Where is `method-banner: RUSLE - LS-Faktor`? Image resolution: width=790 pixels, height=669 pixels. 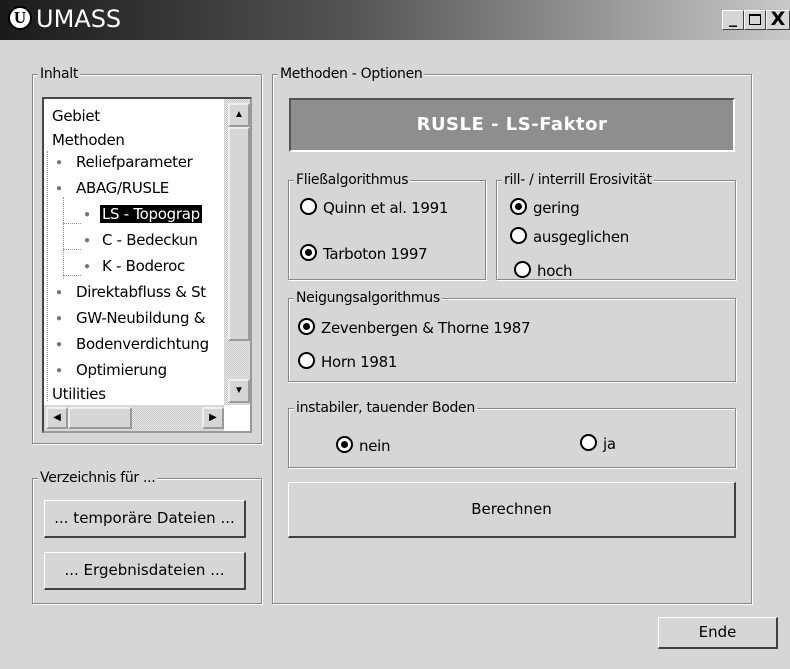
method-banner: RUSLE - LS-Faktor is located at coordinates (512, 125).